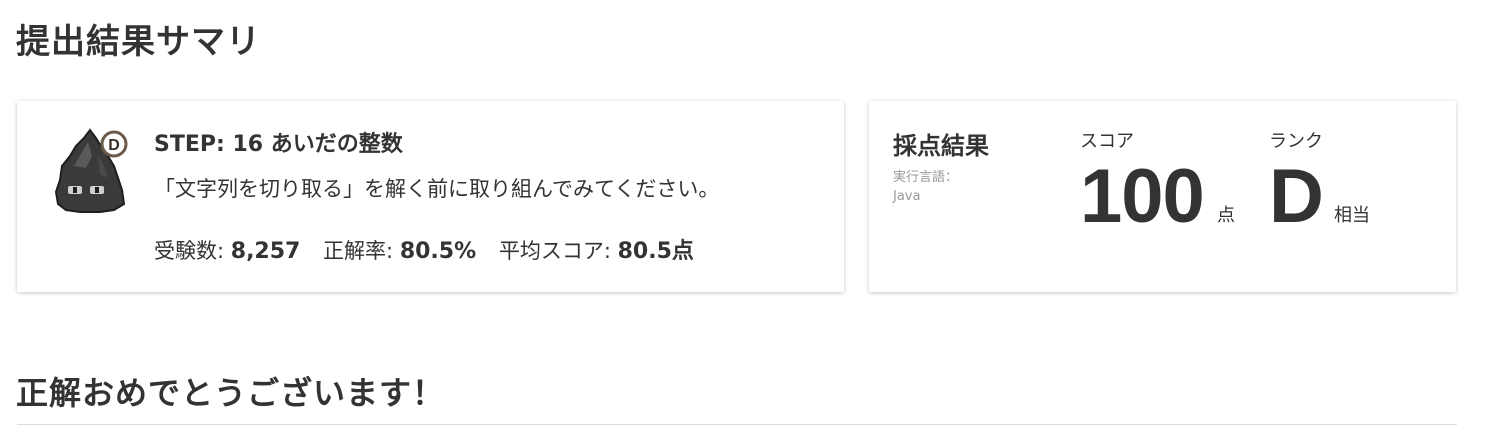 This screenshot has width=1489, height=446. Describe the element at coordinates (278, 142) in the screenshot. I see `step-title: STEP: 16 あいだの整数` at that location.